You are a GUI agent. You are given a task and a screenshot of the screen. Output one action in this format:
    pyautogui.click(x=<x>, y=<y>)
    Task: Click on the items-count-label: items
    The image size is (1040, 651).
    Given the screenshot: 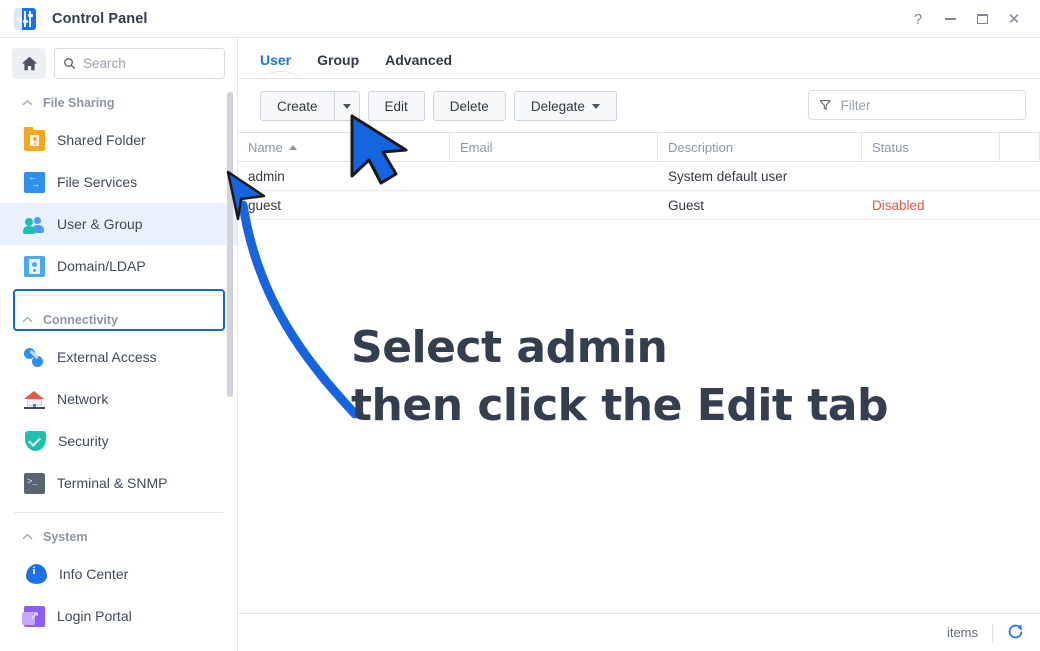 What is the action you would take?
    pyautogui.click(x=962, y=632)
    